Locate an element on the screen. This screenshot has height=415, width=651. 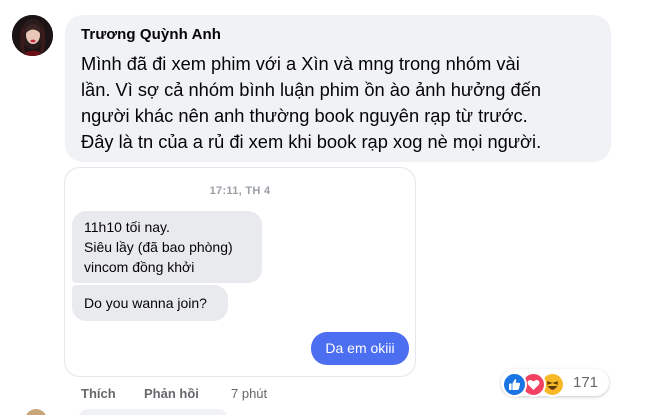
message-line: Siêu lầy (đã bao phòng) is located at coordinates (158, 247).